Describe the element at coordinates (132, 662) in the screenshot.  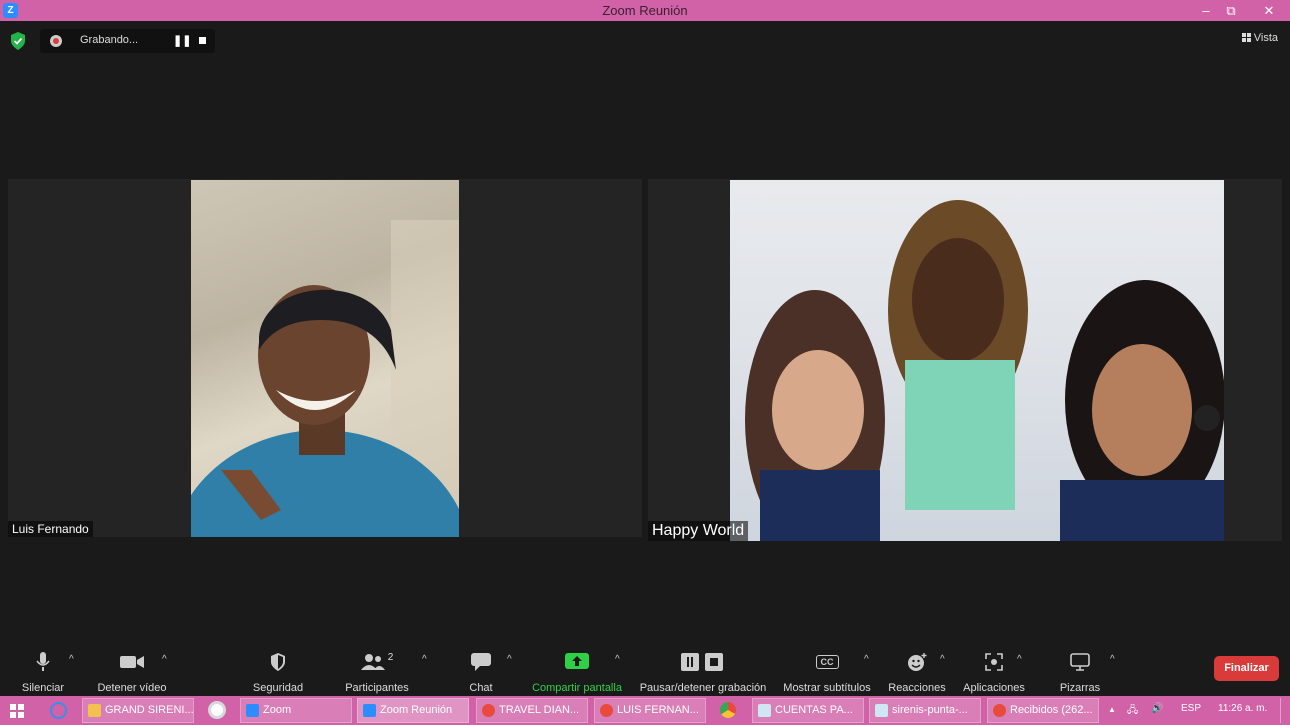
I see `video-camera-icon` at that location.